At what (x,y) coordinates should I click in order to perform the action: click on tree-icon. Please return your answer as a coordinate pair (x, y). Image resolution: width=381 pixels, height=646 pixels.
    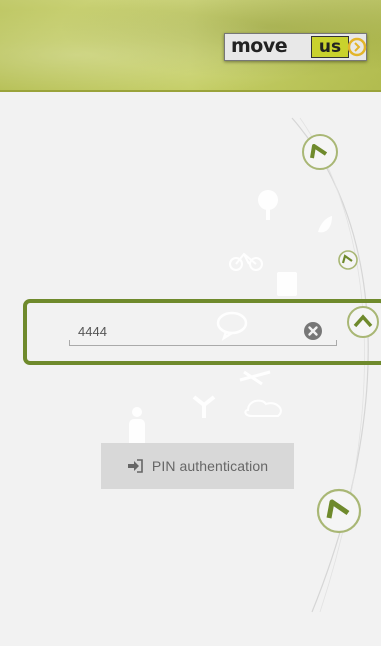
    Looking at the image, I should click on (268, 205).